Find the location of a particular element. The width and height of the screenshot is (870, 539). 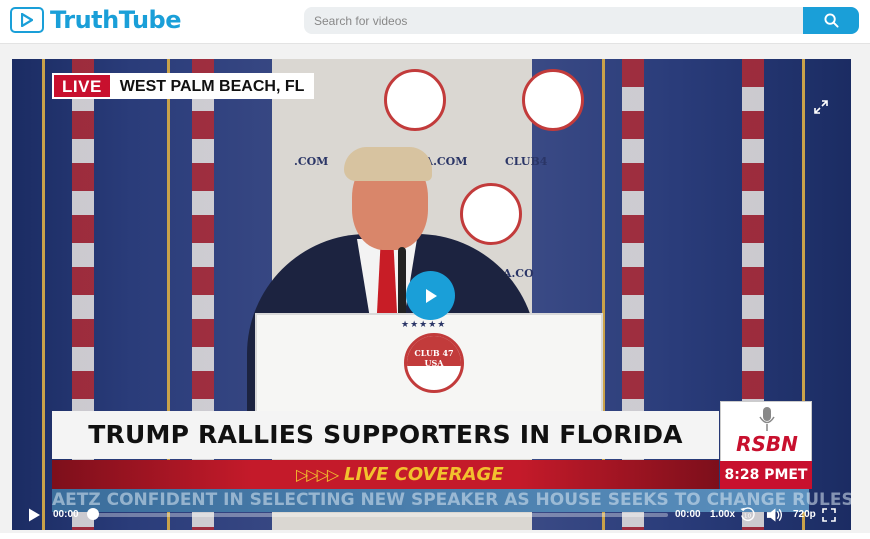

live-badge: LIVE WEST PALM BEACH, FL is located at coordinates (183, 86).